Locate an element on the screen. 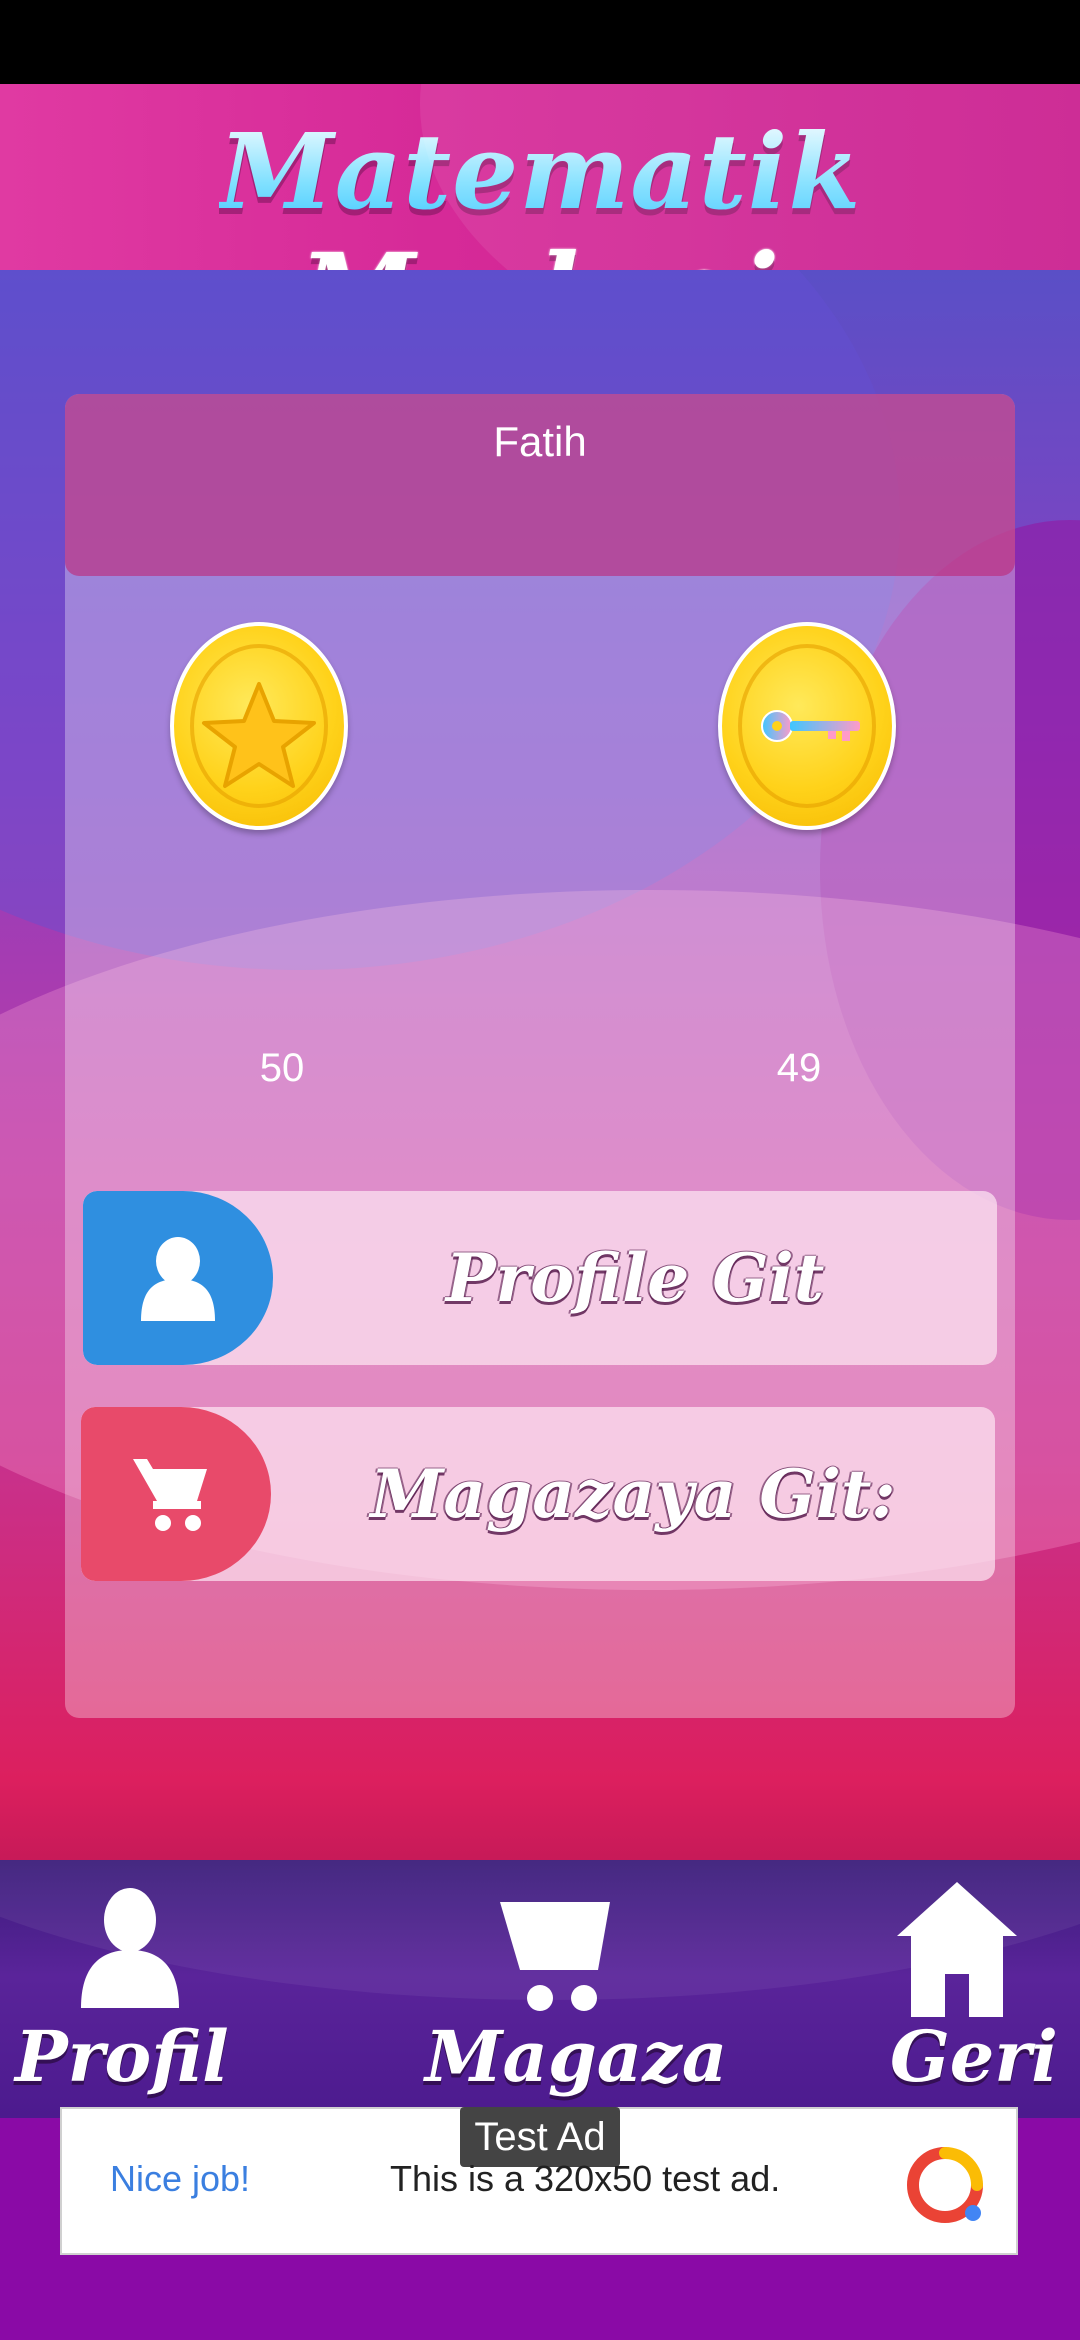 The width and height of the screenshot is (1080, 2340). star-coin-icon is located at coordinates (259, 726).